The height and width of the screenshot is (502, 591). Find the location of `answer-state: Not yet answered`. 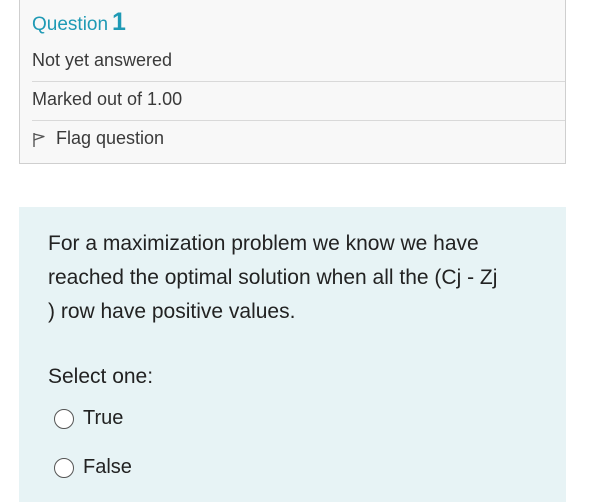

answer-state: Not yet answered is located at coordinates (102, 60).